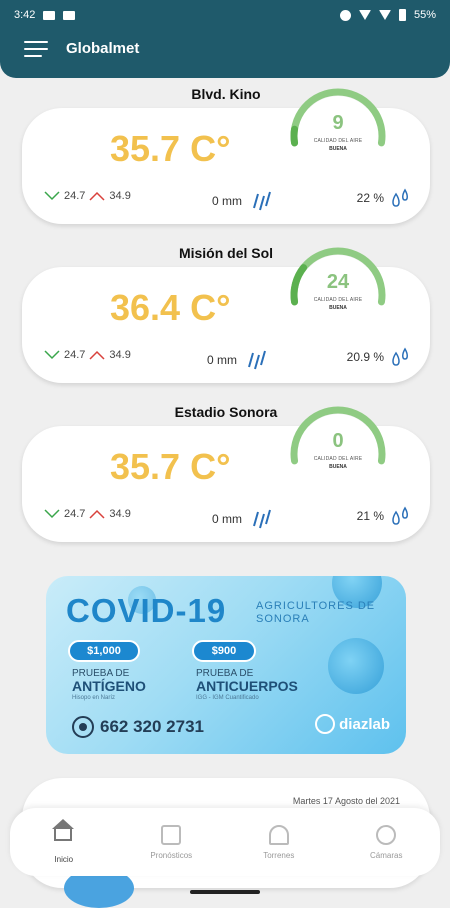  What do you see at coordinates (338, 123) in the screenshot?
I see `aqi-value: 9` at bounding box center [338, 123].